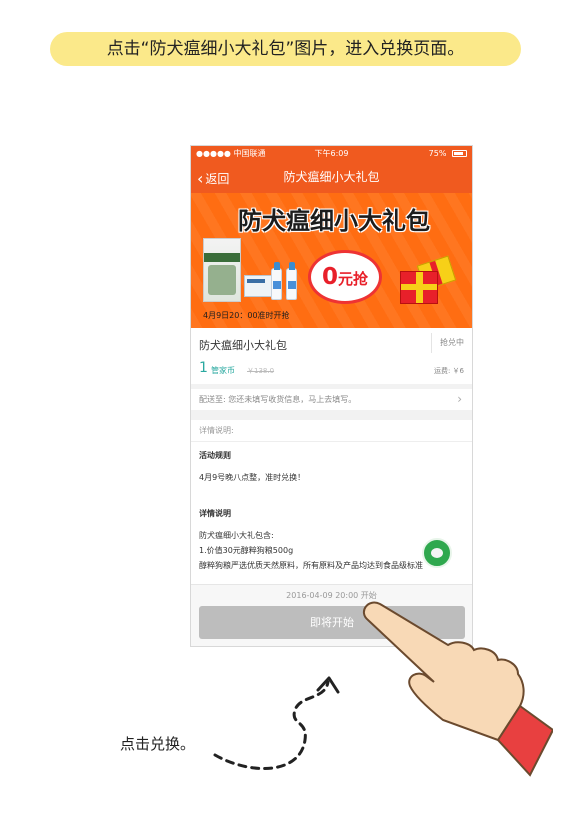 The image size is (567, 826). Describe the element at coordinates (331, 356) in the screenshot. I see `product-info: 防犬瘟细小大礼包 抢兑中 1 管家币 ￥138.0 运费: ￥6` at that location.